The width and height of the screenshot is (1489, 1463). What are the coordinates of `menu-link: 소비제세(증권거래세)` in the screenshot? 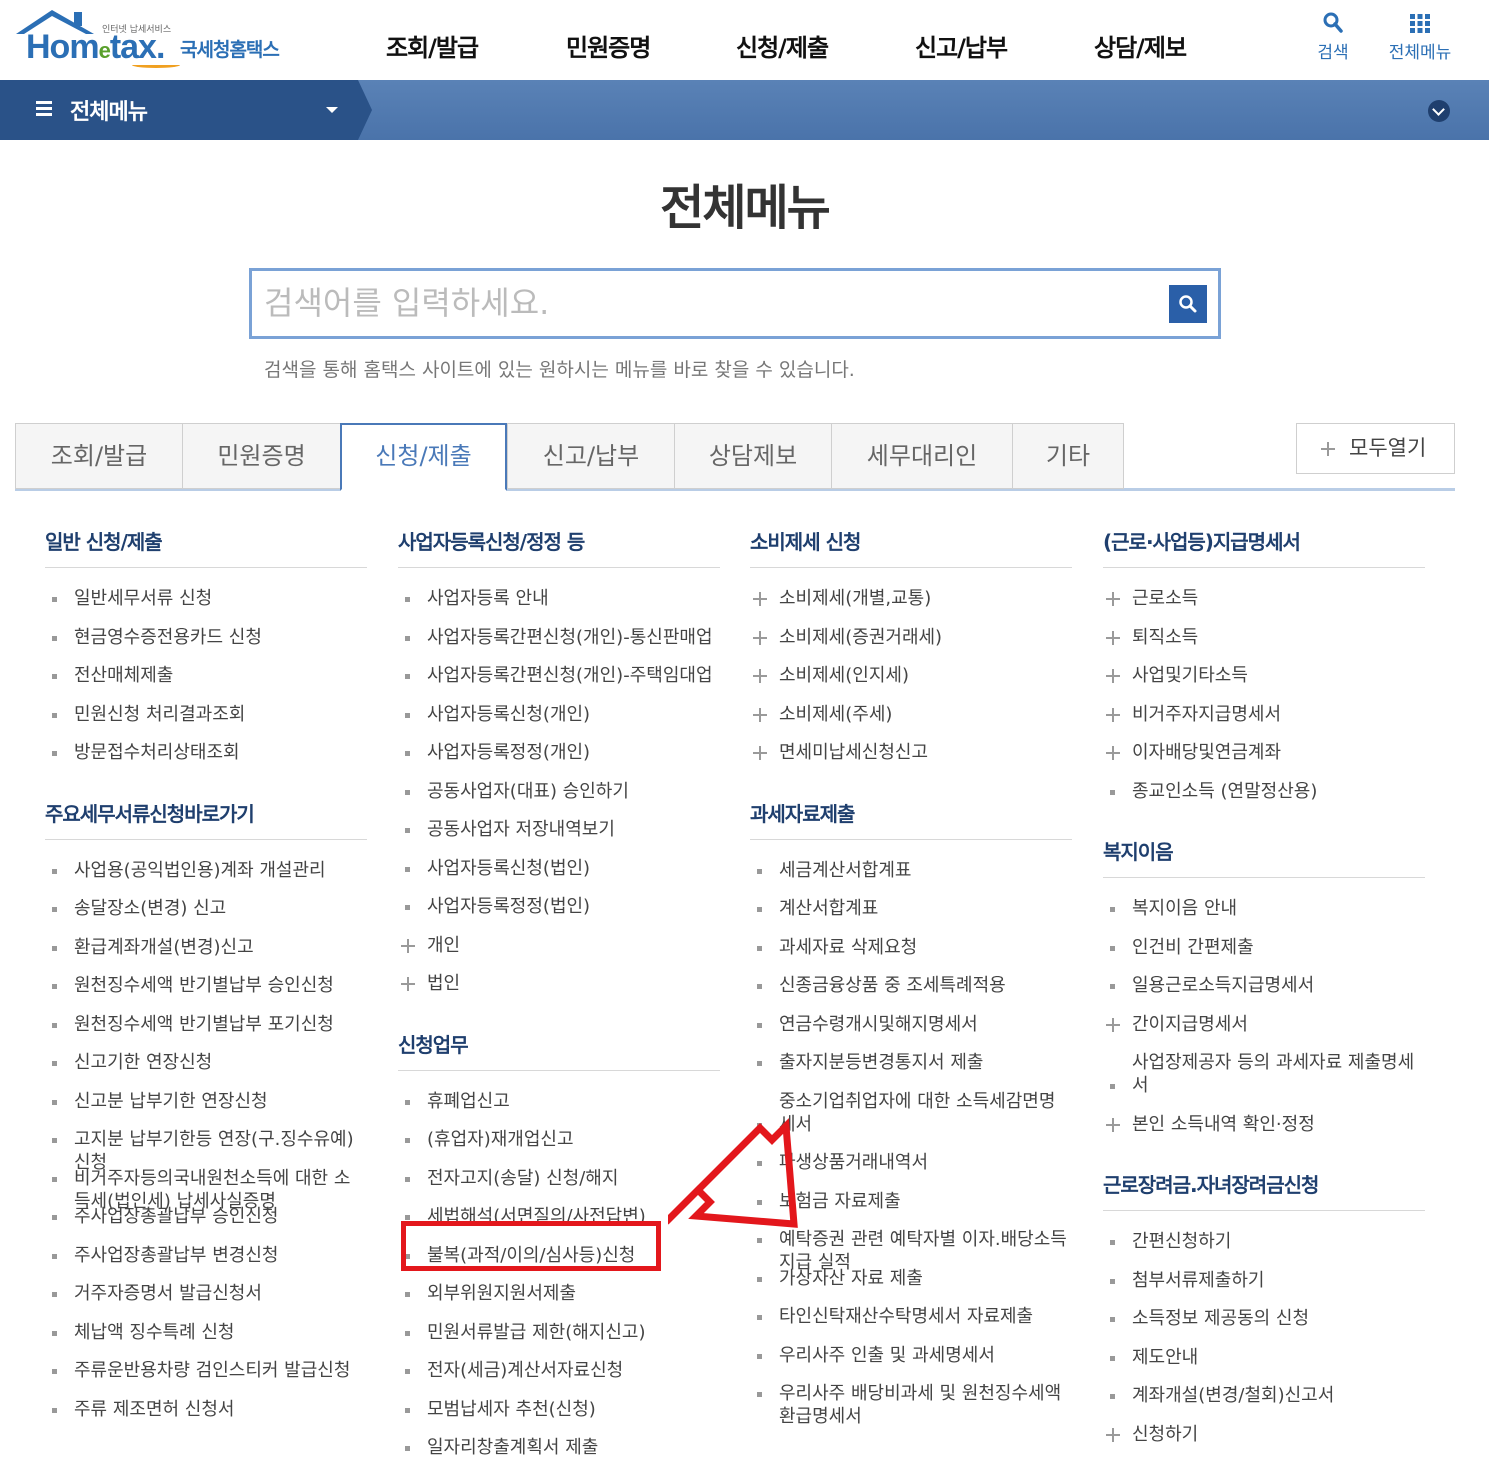 It's located at (860, 637).